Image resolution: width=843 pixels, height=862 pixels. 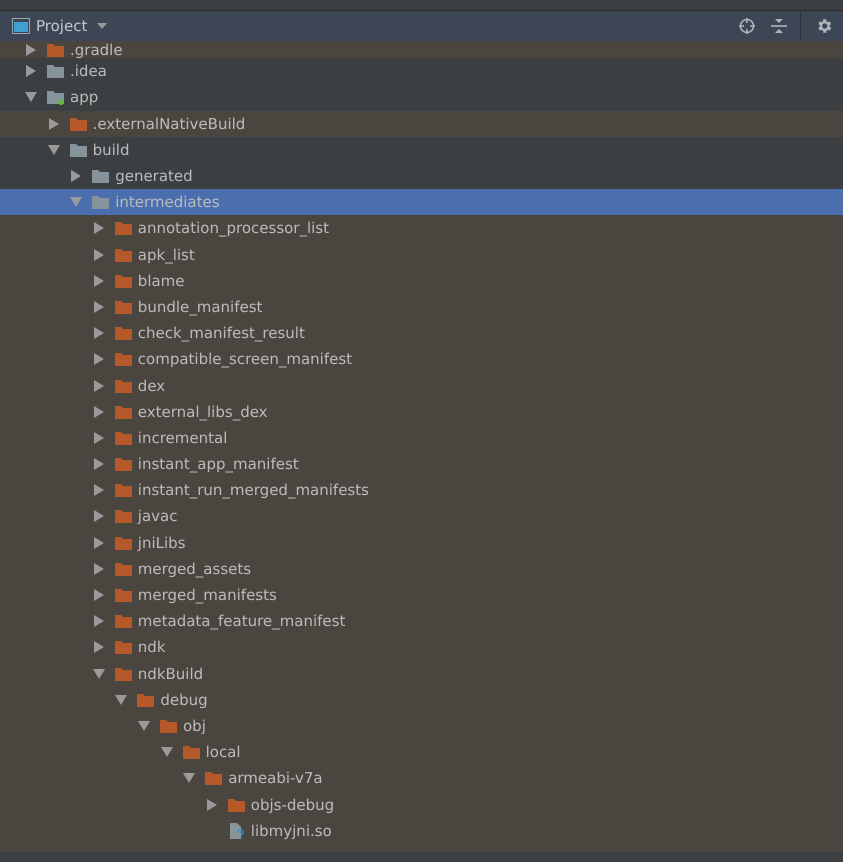 I want to click on tree-item: .idea, so click(x=421, y=71).